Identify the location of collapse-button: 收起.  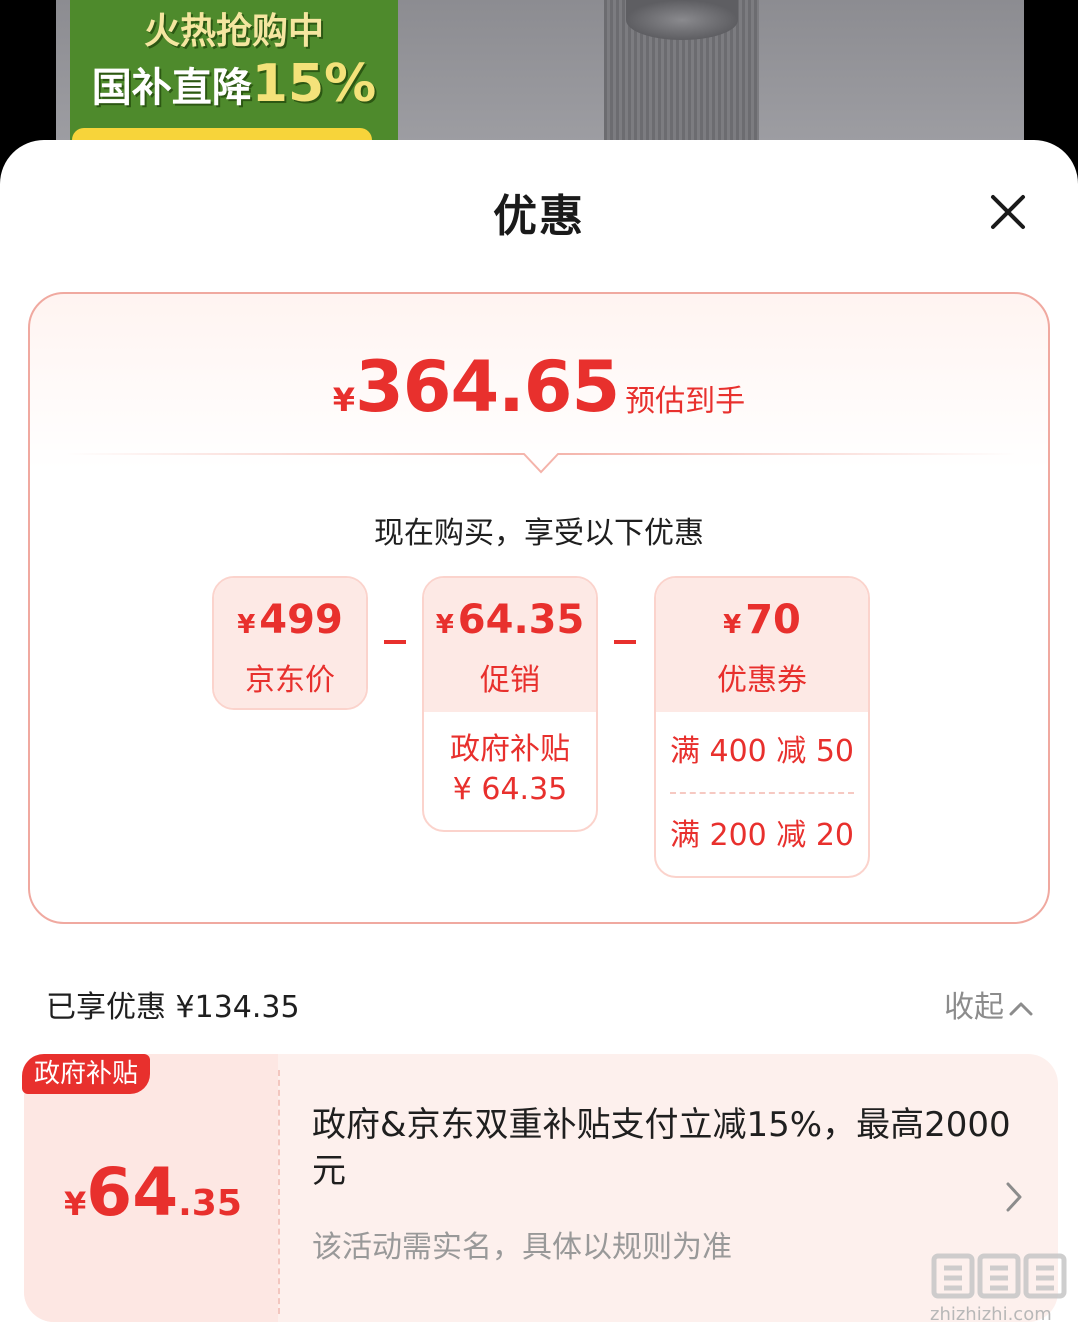
(989, 1004).